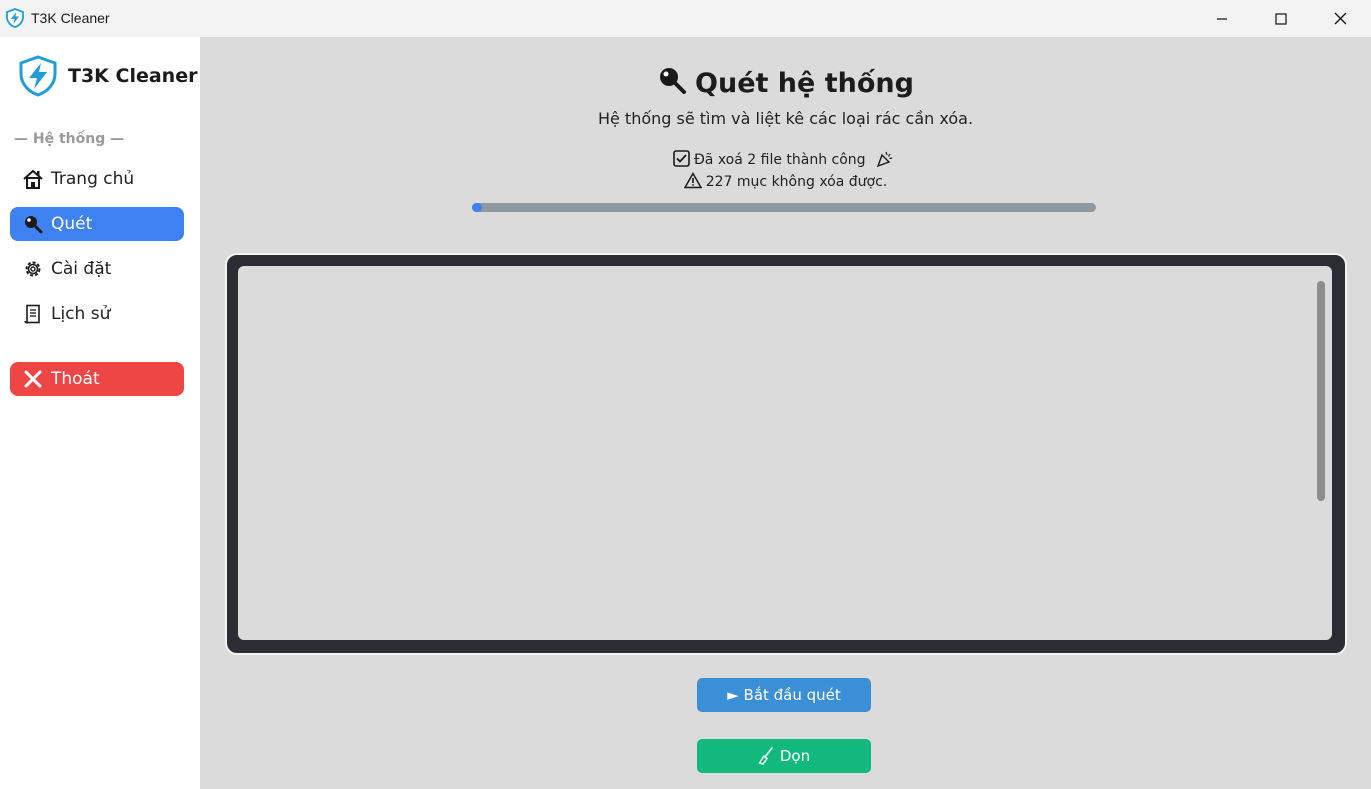  What do you see at coordinates (15, 20) in the screenshot?
I see `app-shield-icon` at bounding box center [15, 20].